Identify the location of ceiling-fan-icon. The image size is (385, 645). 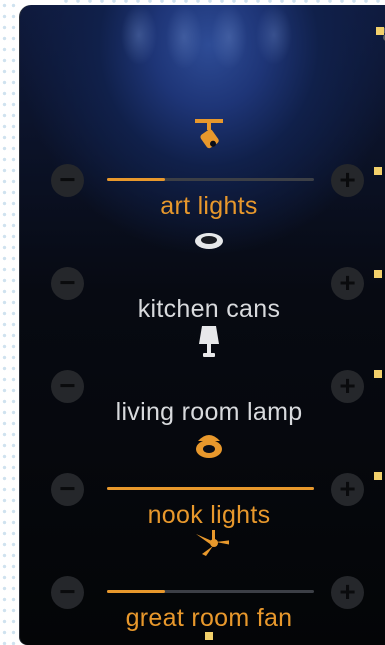
(212, 543).